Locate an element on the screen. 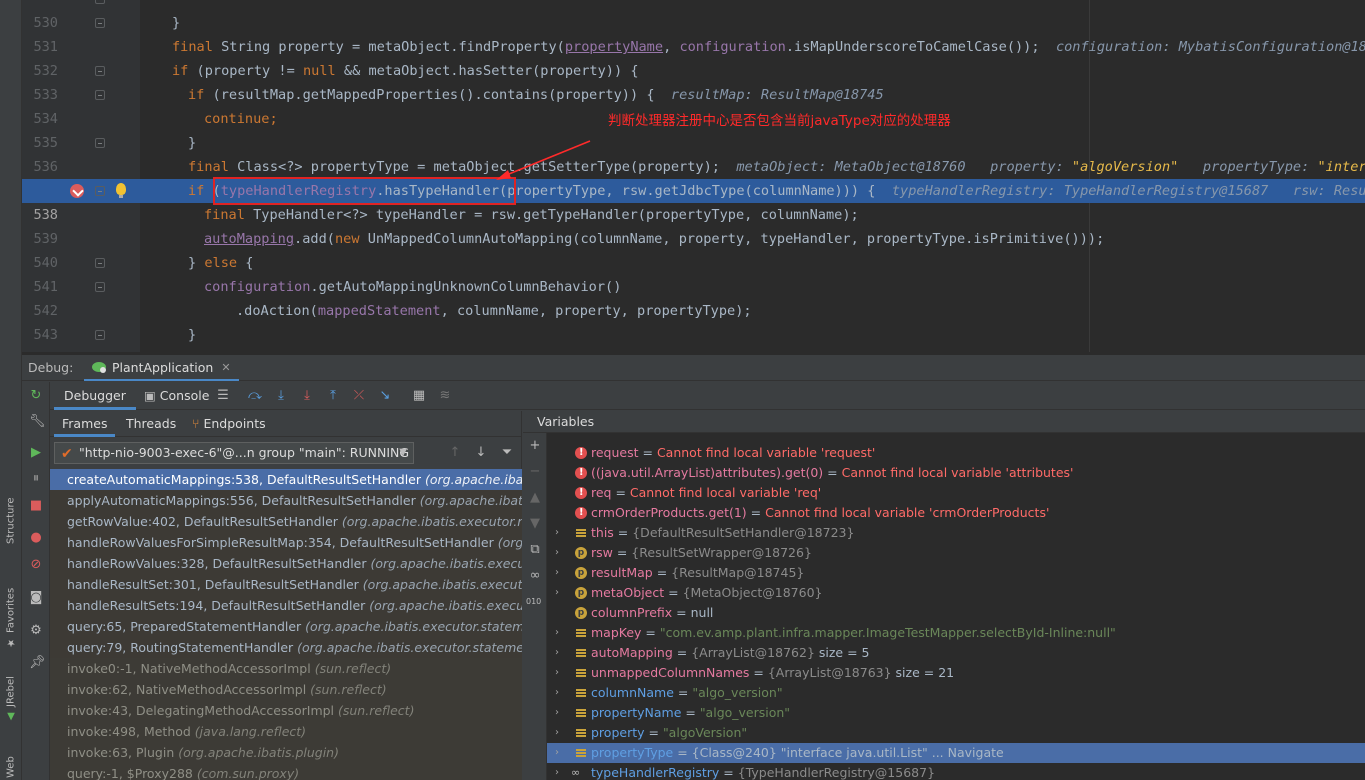  tab-endpoints: ⑂ Endpoints is located at coordinates (229, 424).